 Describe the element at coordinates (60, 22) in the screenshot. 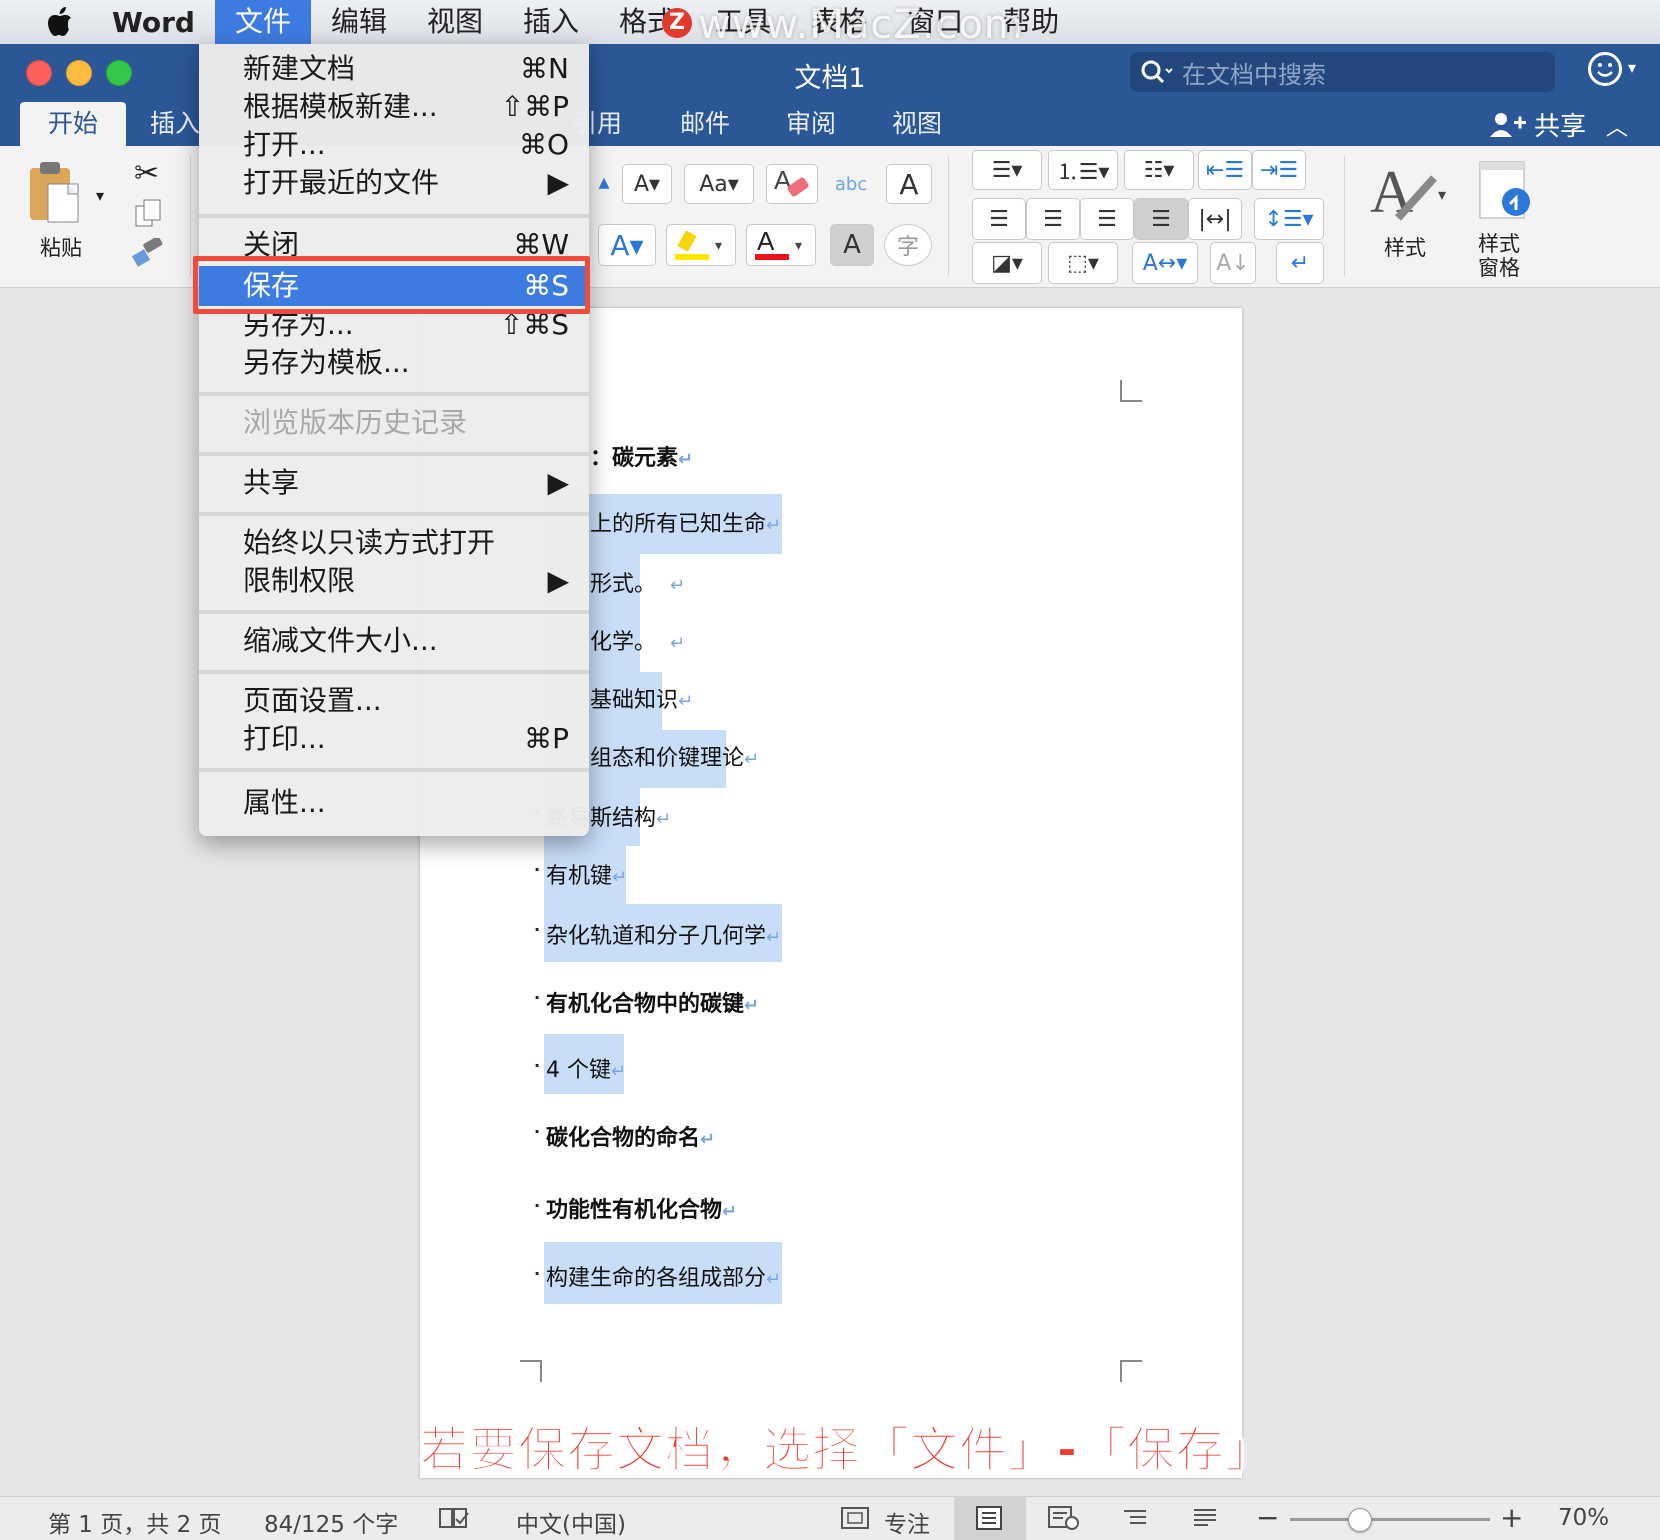

I see `apple-logo-icon` at that location.